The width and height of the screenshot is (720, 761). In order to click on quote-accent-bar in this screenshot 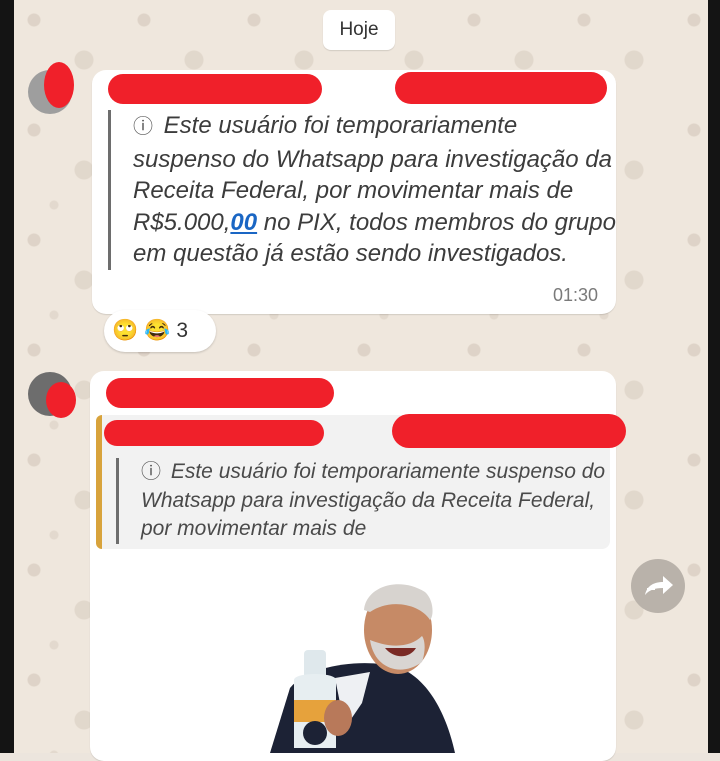, I will do `click(99, 482)`.